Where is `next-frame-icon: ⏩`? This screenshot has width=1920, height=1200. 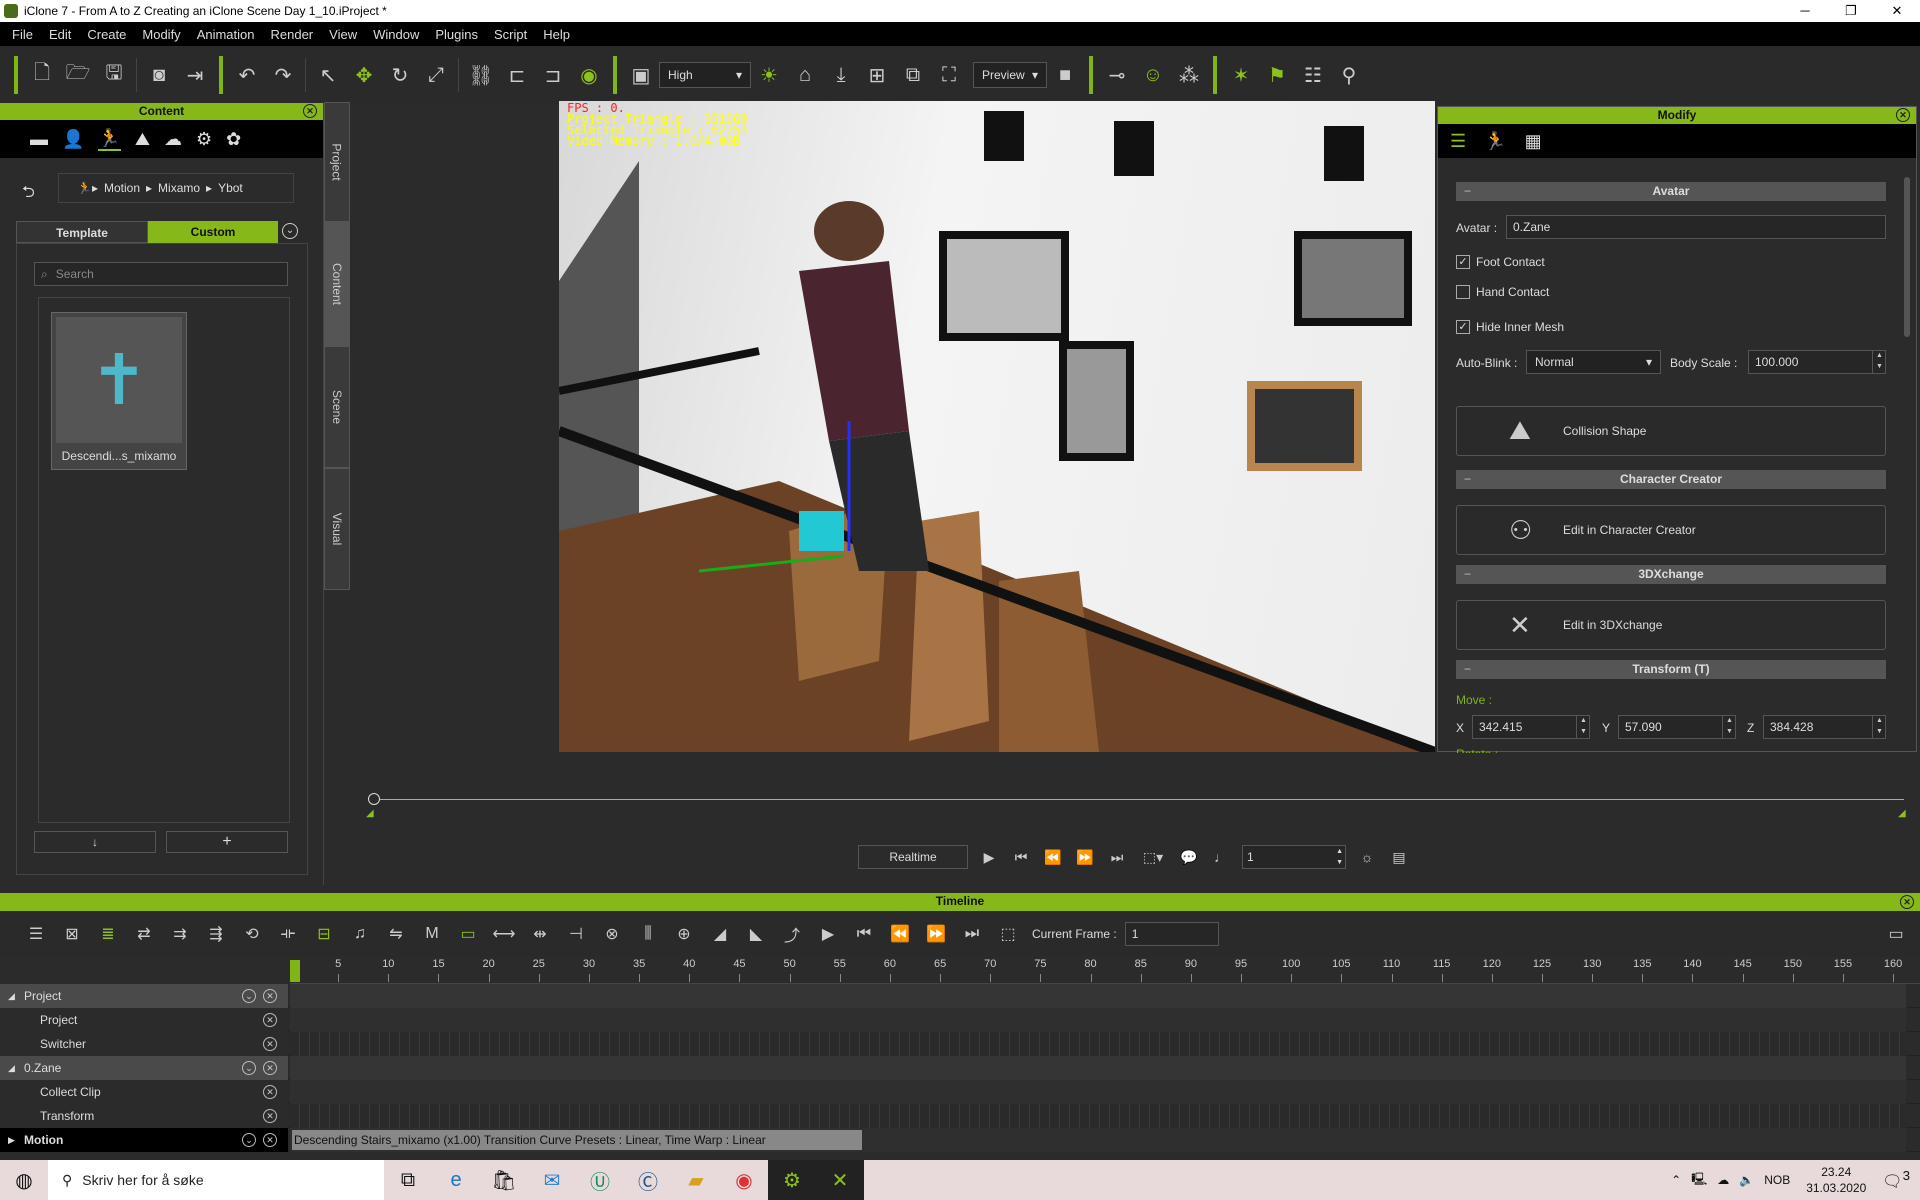
next-frame-icon: ⏩ is located at coordinates (936, 934).